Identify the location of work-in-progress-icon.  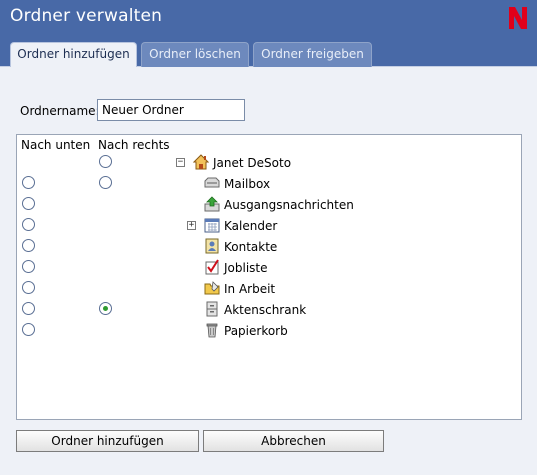
(212, 288).